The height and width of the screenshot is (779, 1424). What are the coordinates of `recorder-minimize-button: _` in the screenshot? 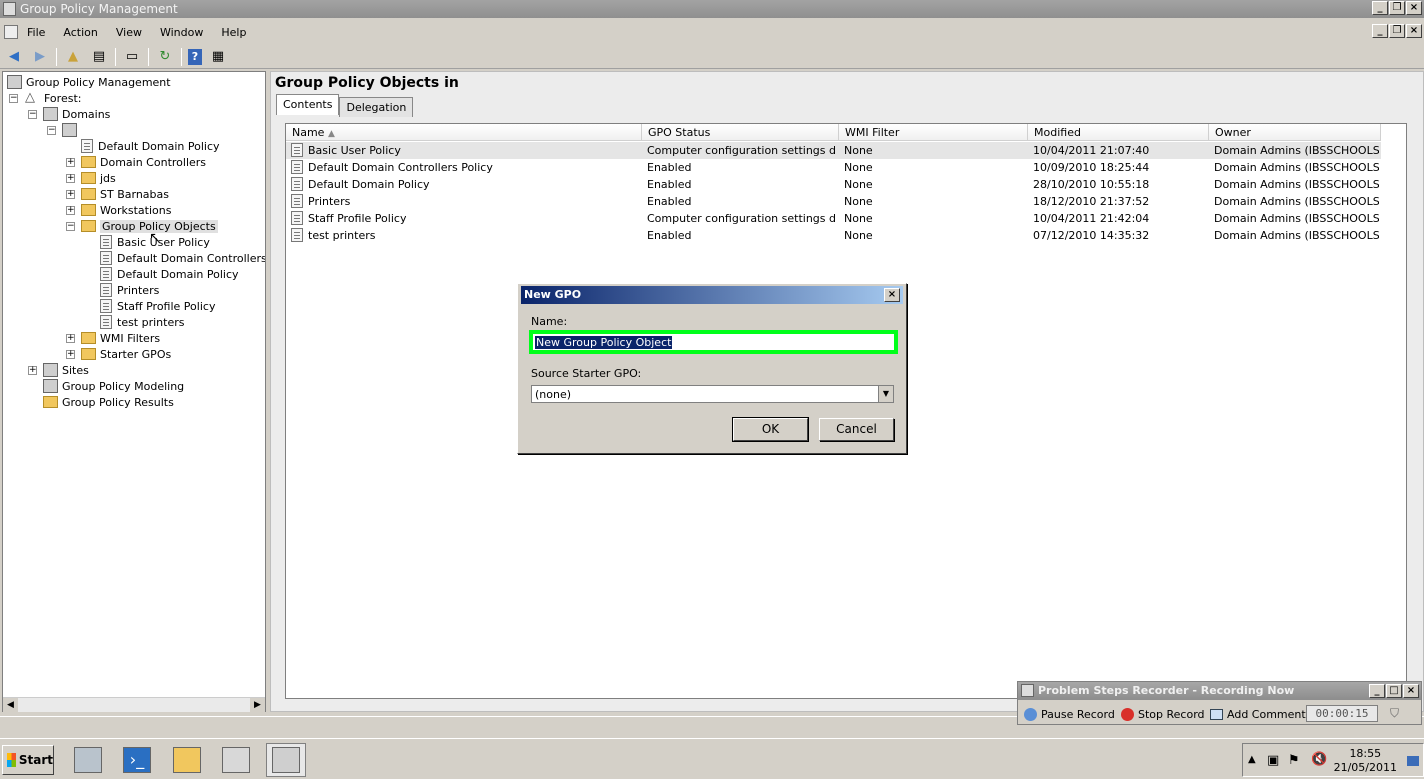 It's located at (1377, 691).